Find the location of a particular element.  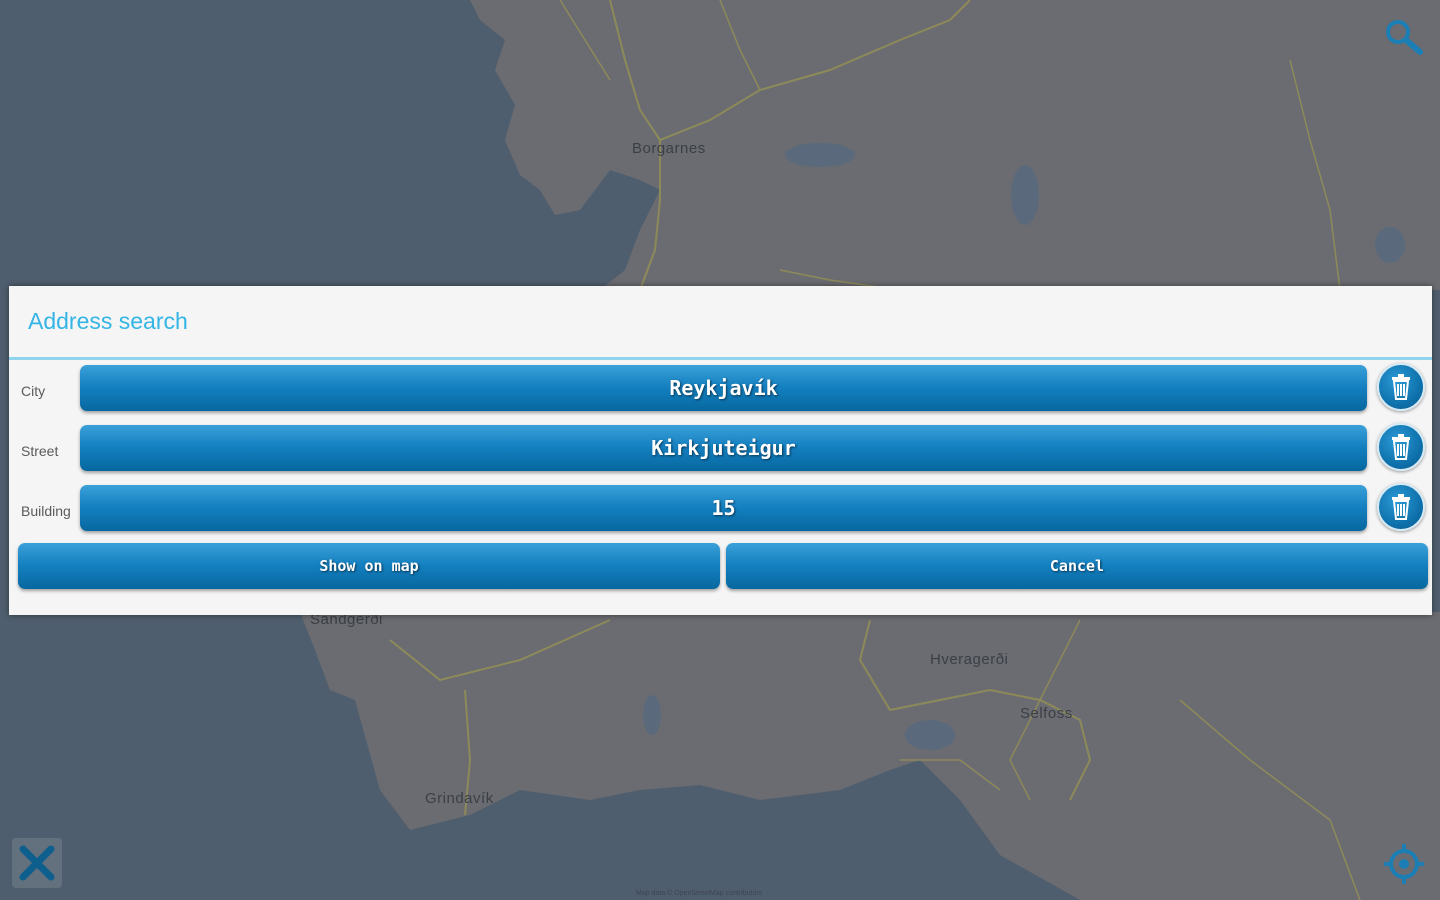

street-field: Kirkjuteigur is located at coordinates (723, 448).